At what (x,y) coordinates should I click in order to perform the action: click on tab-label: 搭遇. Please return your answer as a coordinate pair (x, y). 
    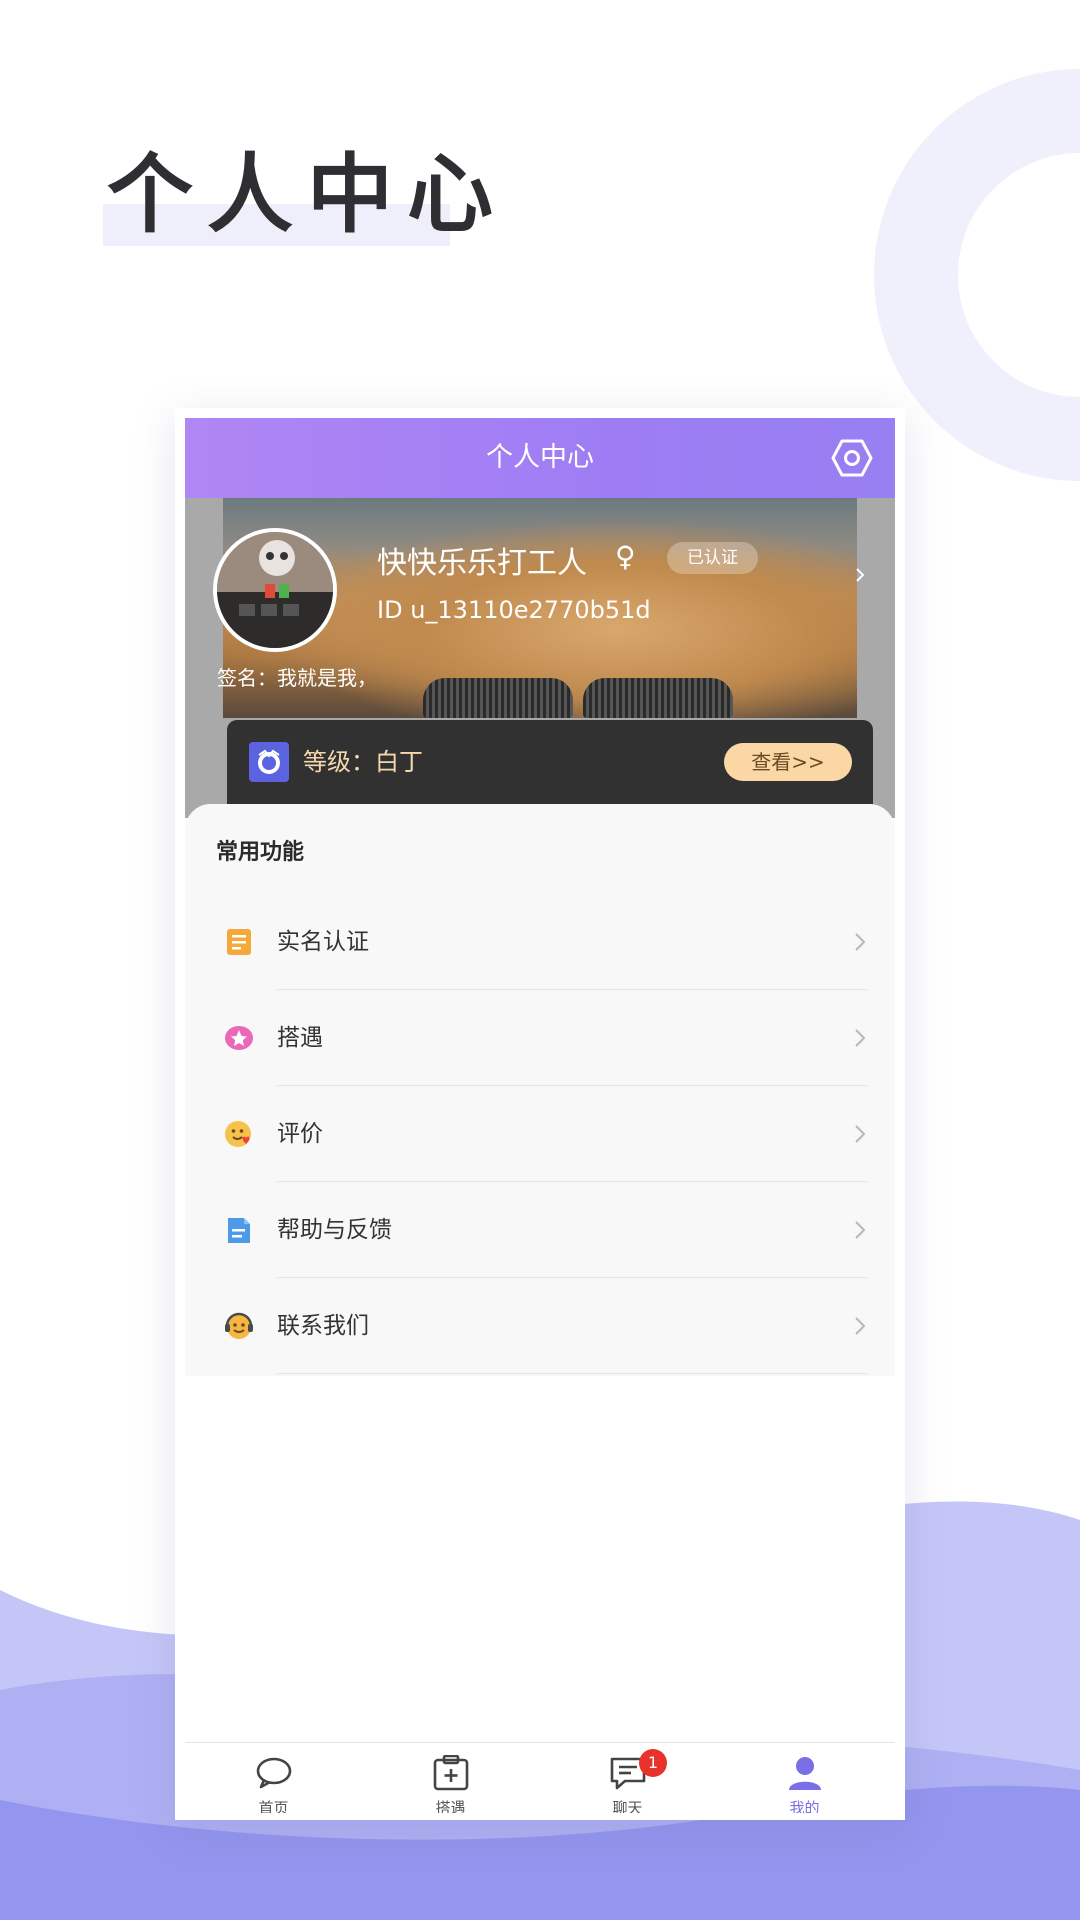
    Looking at the image, I should click on (450, 1806).